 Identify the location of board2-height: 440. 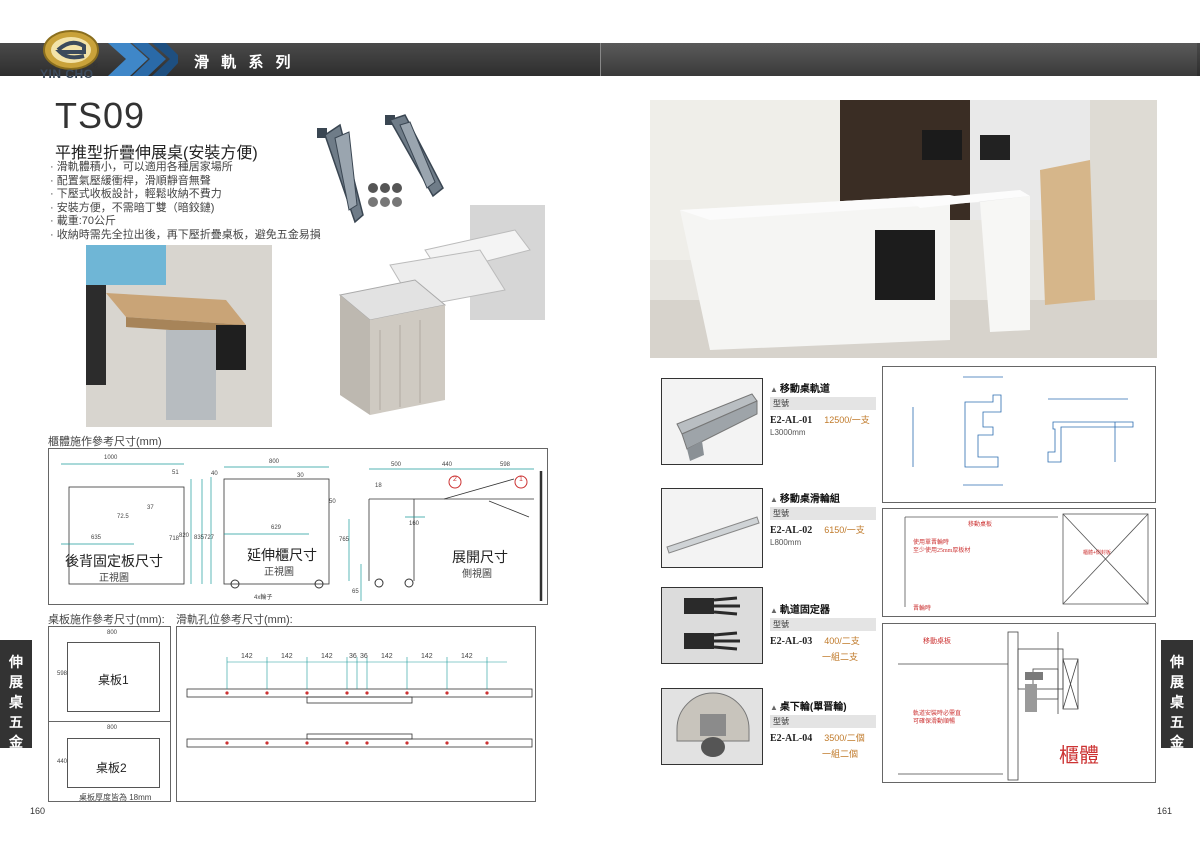
(62, 762).